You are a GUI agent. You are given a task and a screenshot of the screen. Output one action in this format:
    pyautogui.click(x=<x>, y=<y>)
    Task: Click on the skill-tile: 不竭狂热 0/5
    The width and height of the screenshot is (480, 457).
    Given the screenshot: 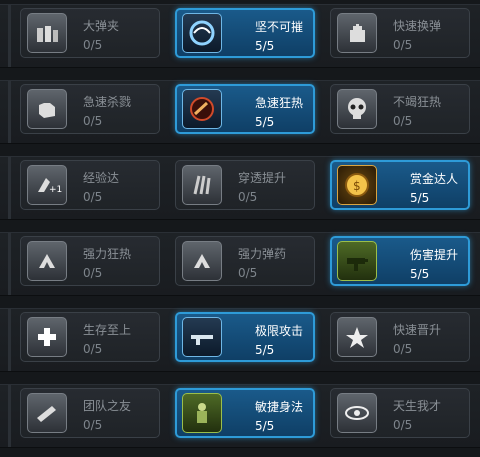 What is the action you would take?
    pyautogui.click(x=400, y=109)
    